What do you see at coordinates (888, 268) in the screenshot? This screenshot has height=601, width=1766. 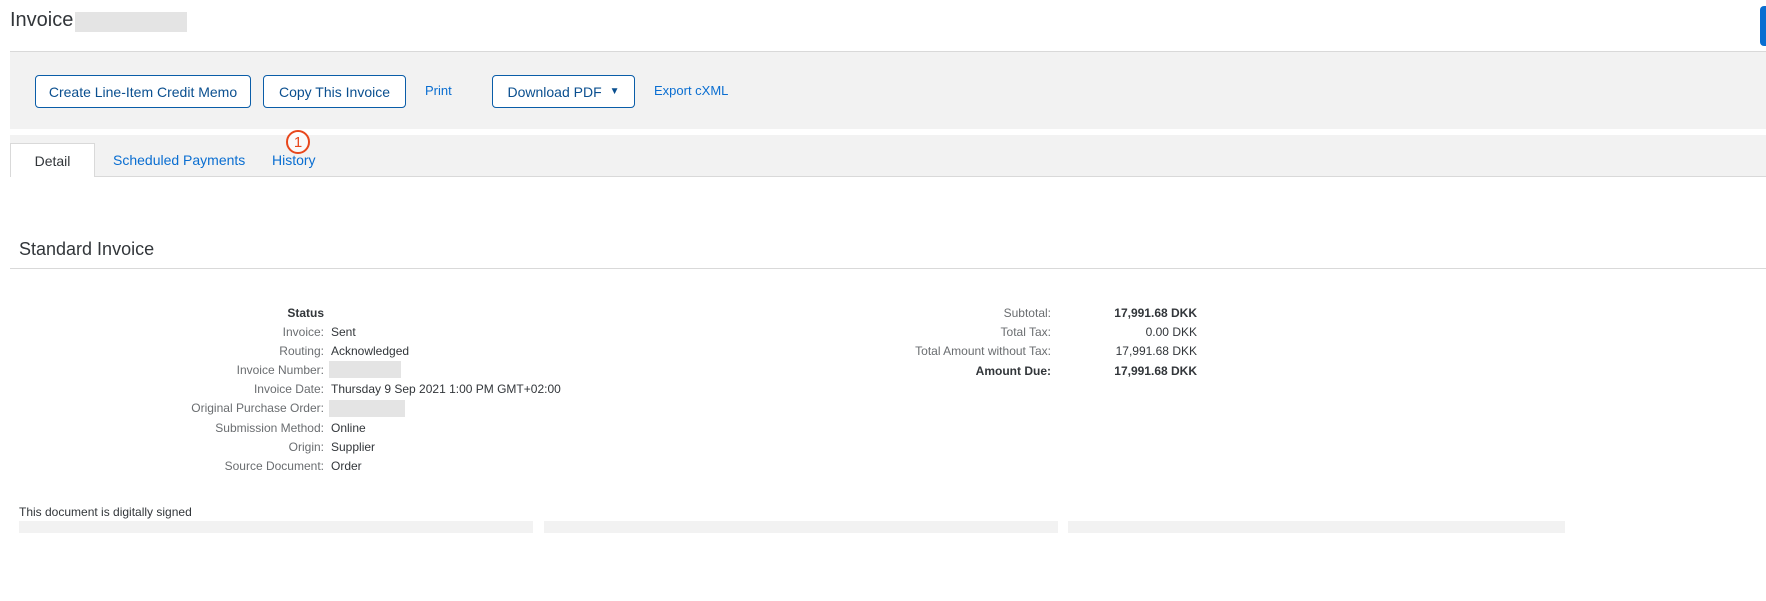 I see `divider` at bounding box center [888, 268].